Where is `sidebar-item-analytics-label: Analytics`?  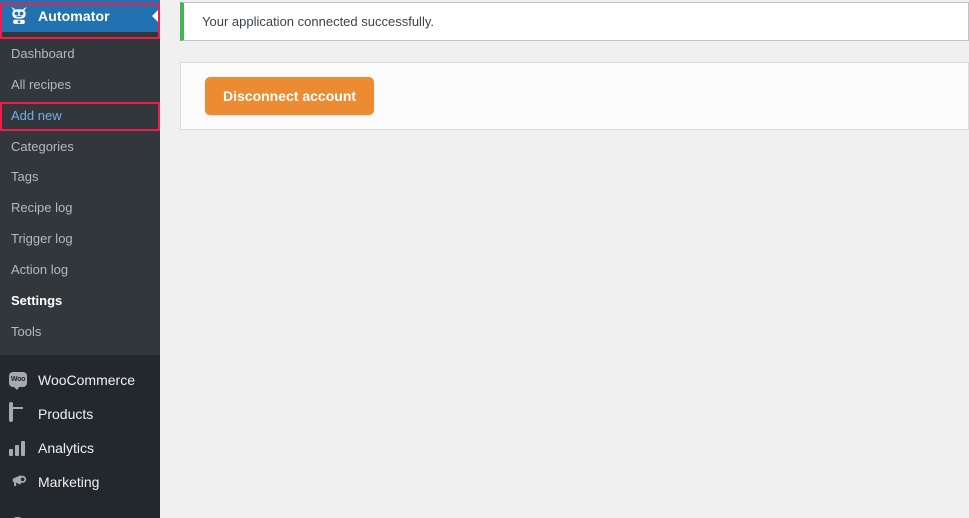 sidebar-item-analytics-label: Analytics is located at coordinates (66, 448).